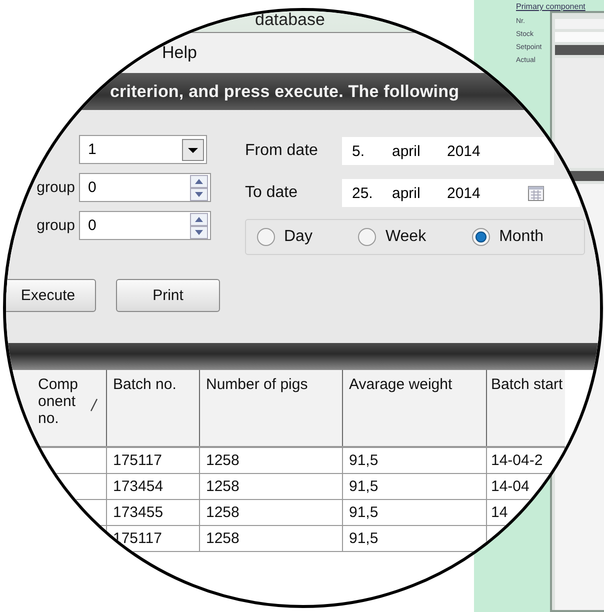 This screenshot has height=612, width=604. Describe the element at coordinates (414, 408) in the screenshot. I see `column-header: Avarage weight` at that location.